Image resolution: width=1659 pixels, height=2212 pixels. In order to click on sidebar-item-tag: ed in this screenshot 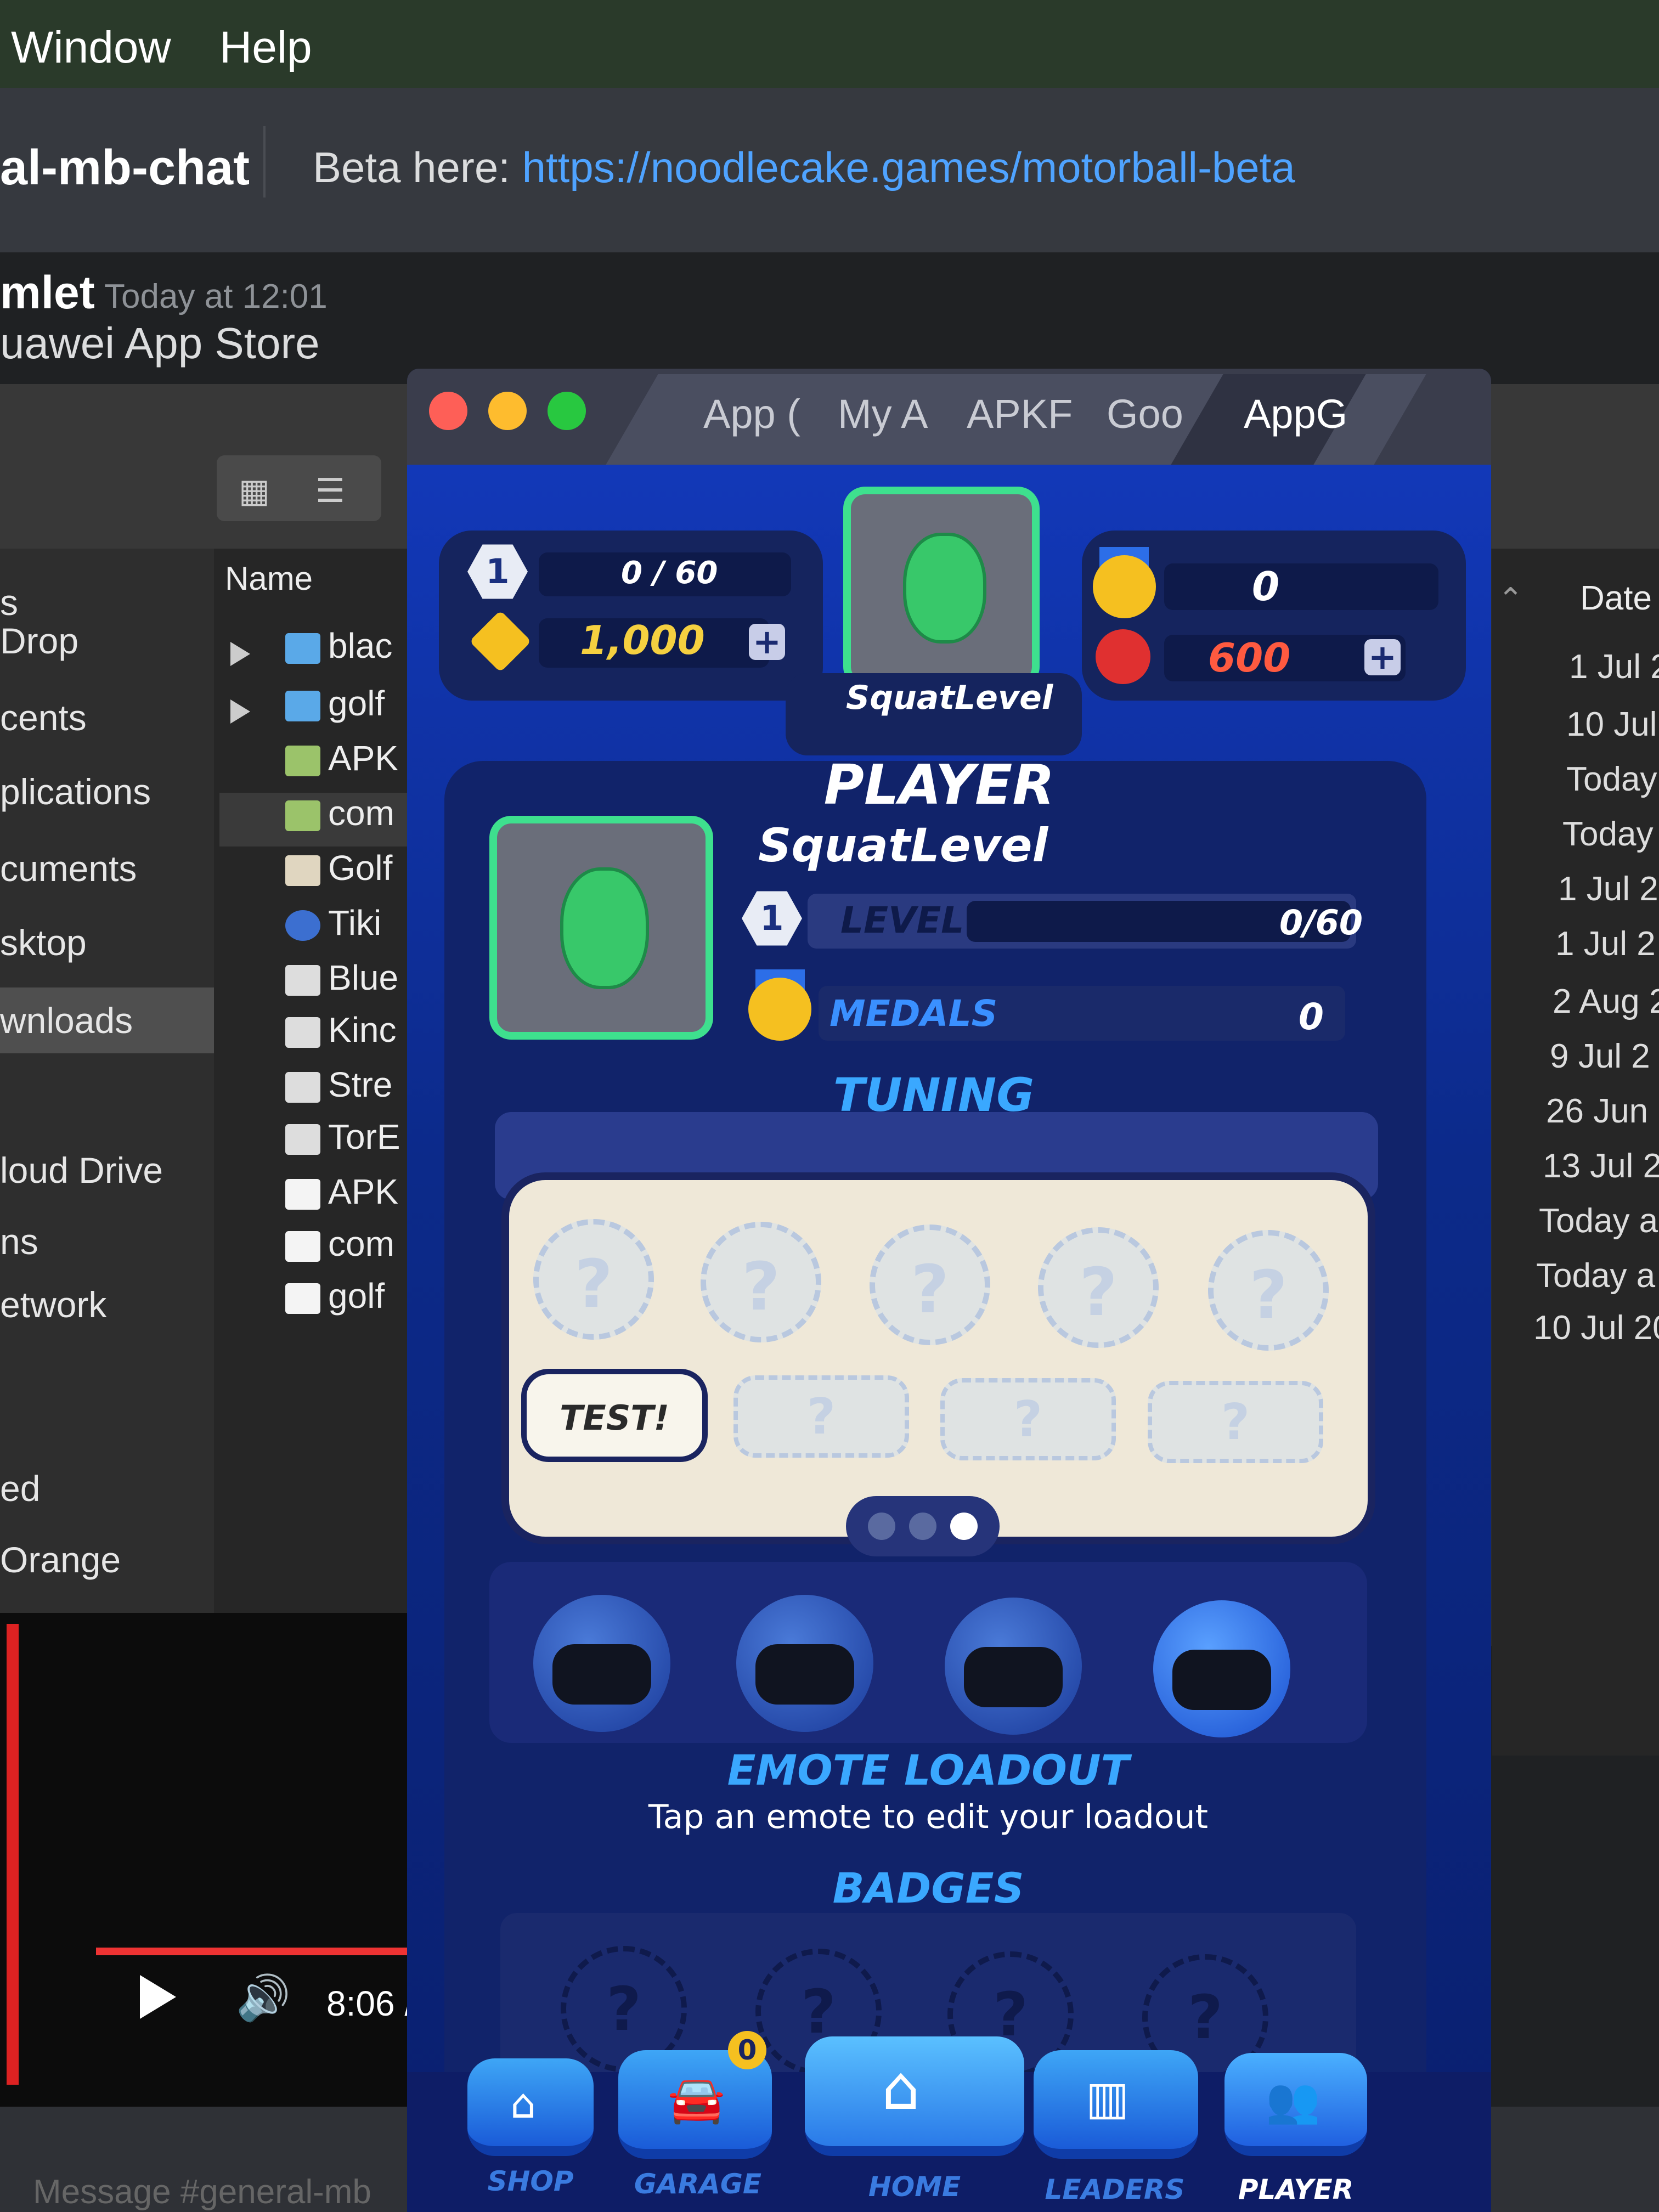, I will do `click(20, 1489)`.